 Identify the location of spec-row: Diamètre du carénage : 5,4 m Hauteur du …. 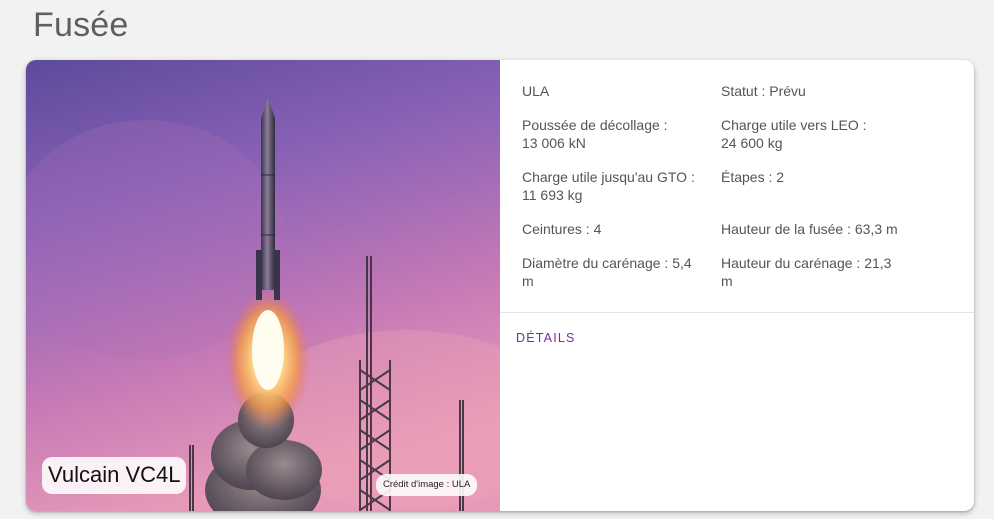
(732, 272).